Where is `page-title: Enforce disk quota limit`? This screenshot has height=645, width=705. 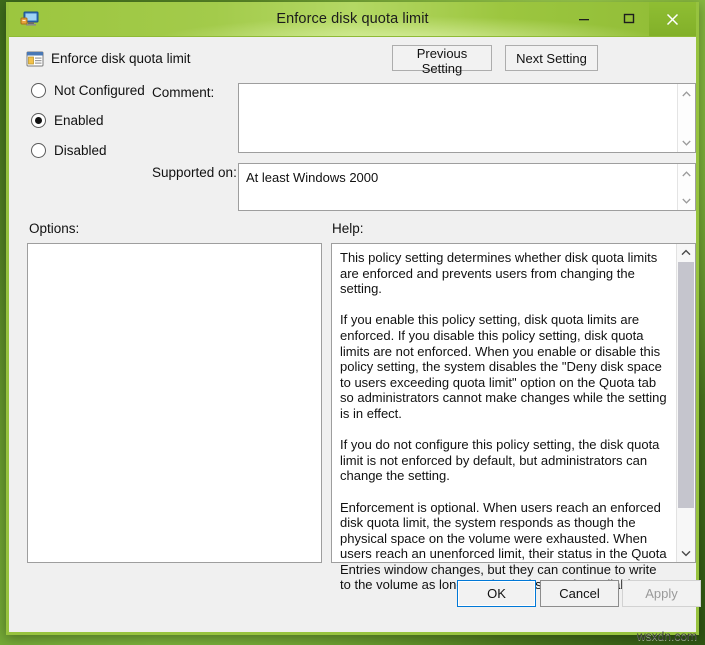 page-title: Enforce disk quota limit is located at coordinates (121, 58).